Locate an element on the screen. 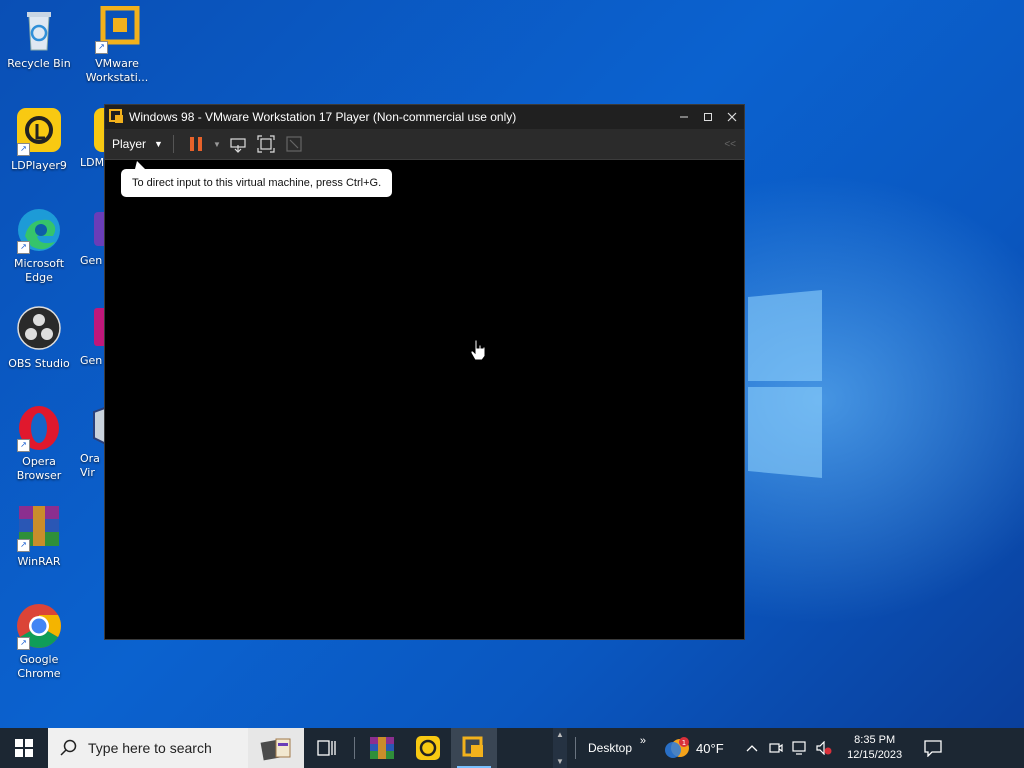 The height and width of the screenshot is (768, 1024). network-icon is located at coordinates (799, 748).